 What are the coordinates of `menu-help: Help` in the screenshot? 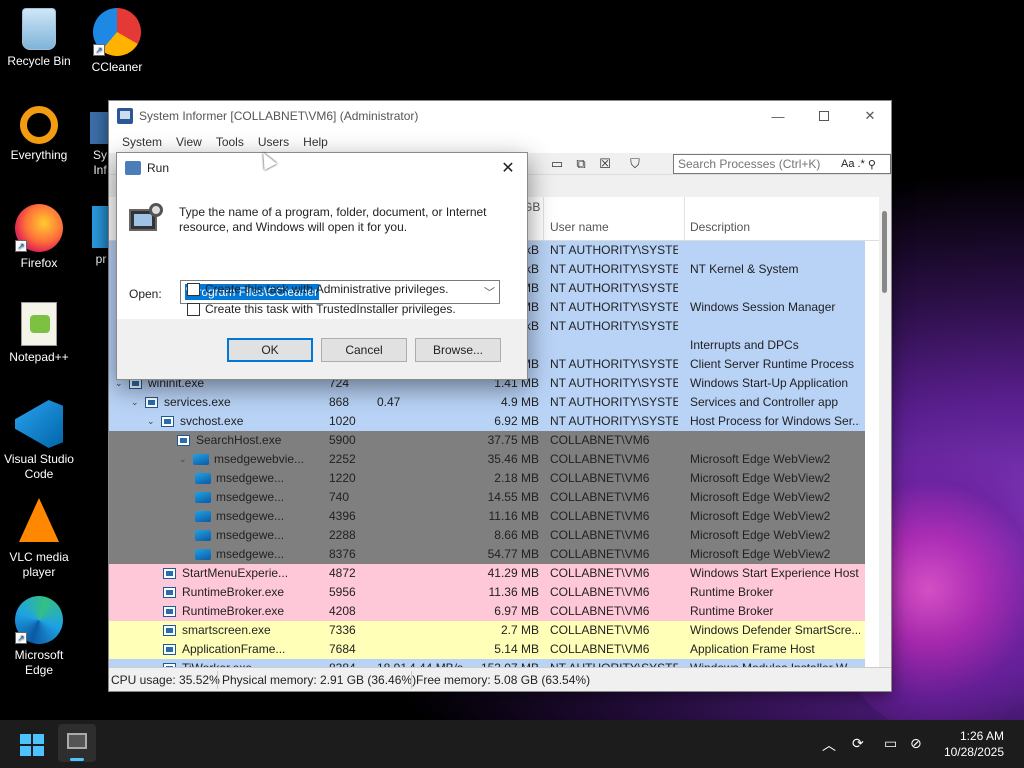 It's located at (315, 142).